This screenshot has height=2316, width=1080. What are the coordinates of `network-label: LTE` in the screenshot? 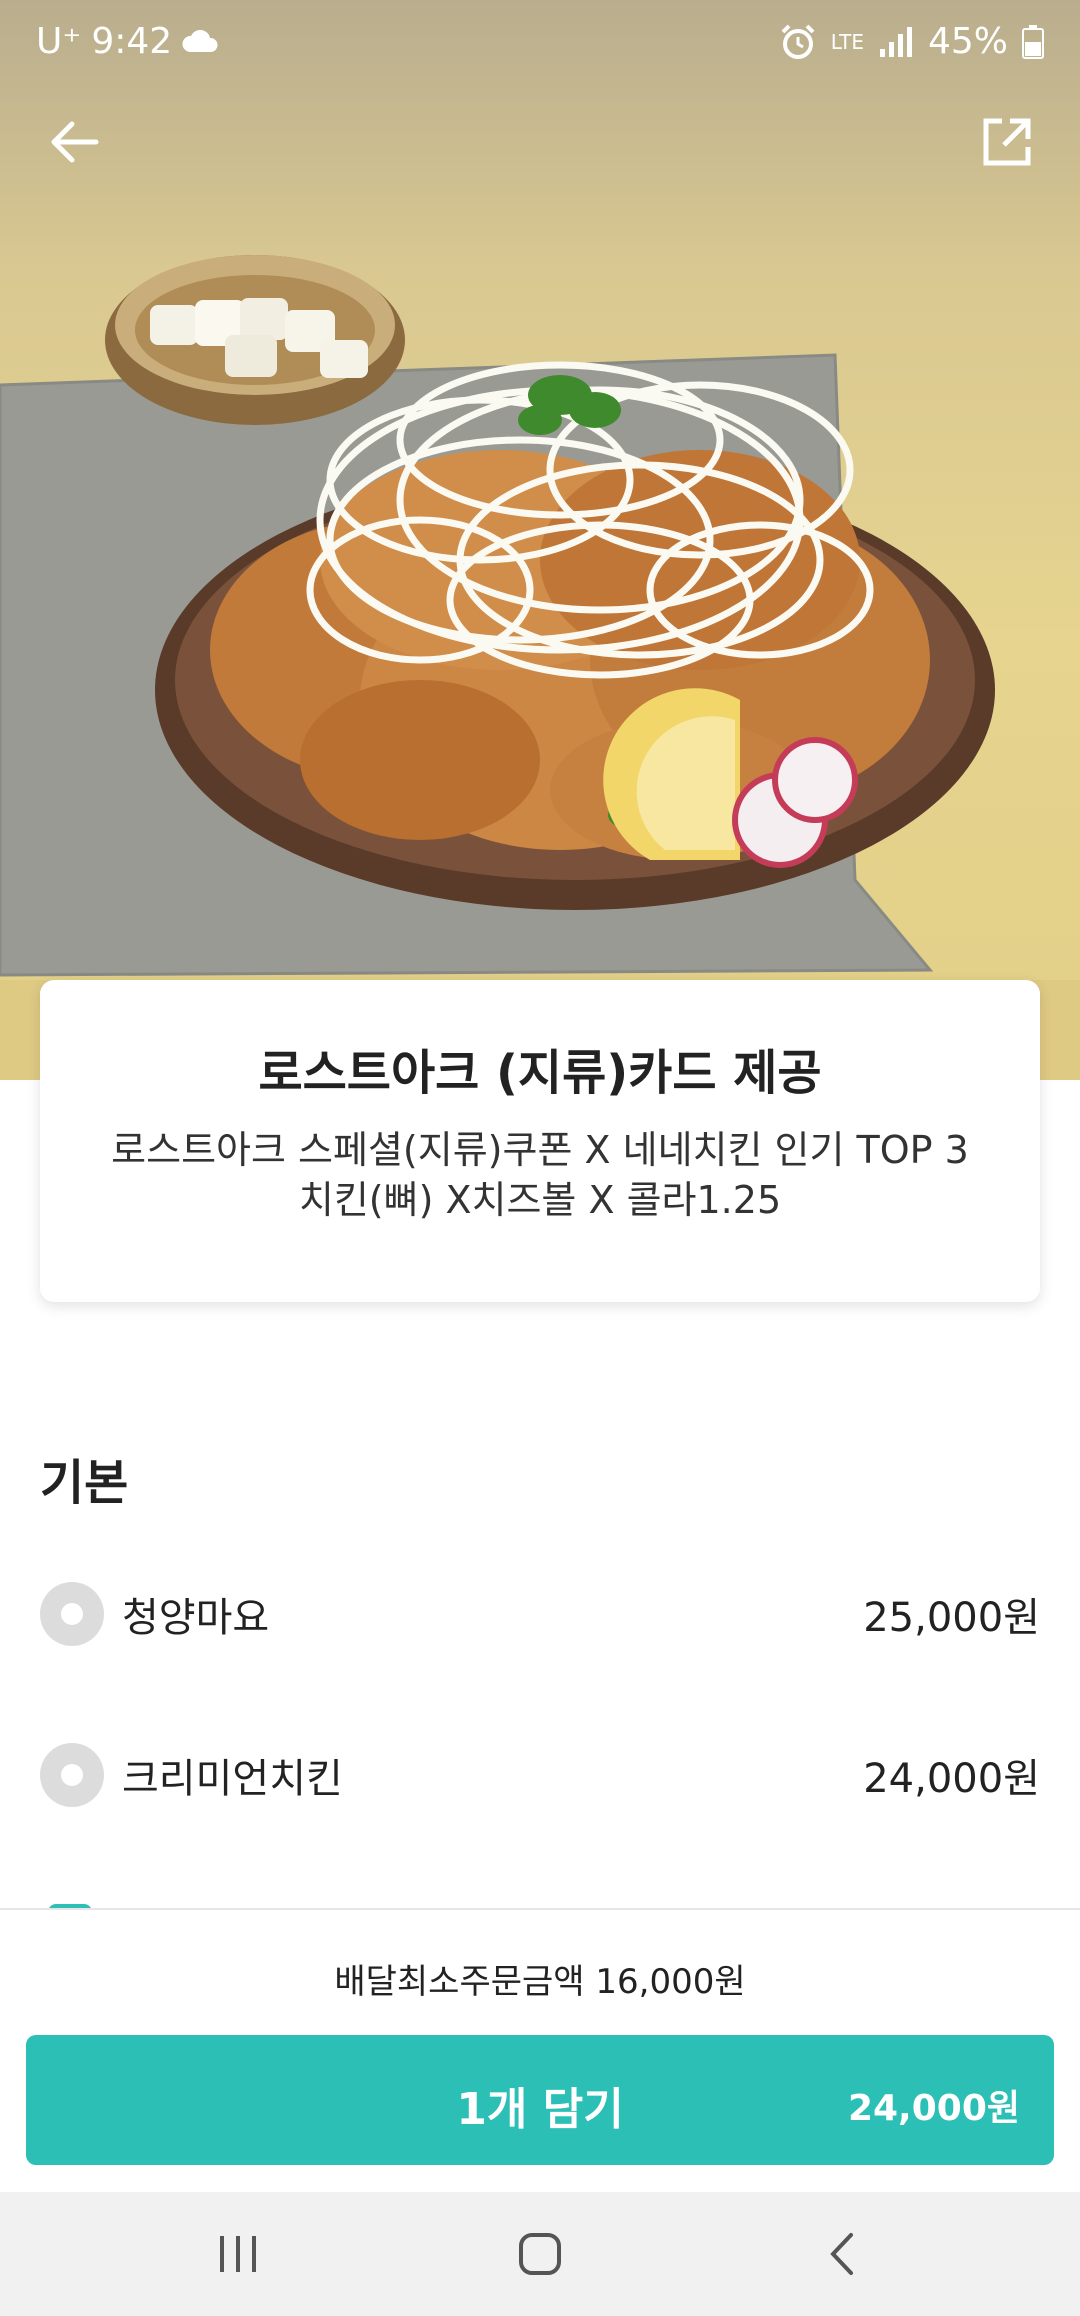 It's located at (847, 42).